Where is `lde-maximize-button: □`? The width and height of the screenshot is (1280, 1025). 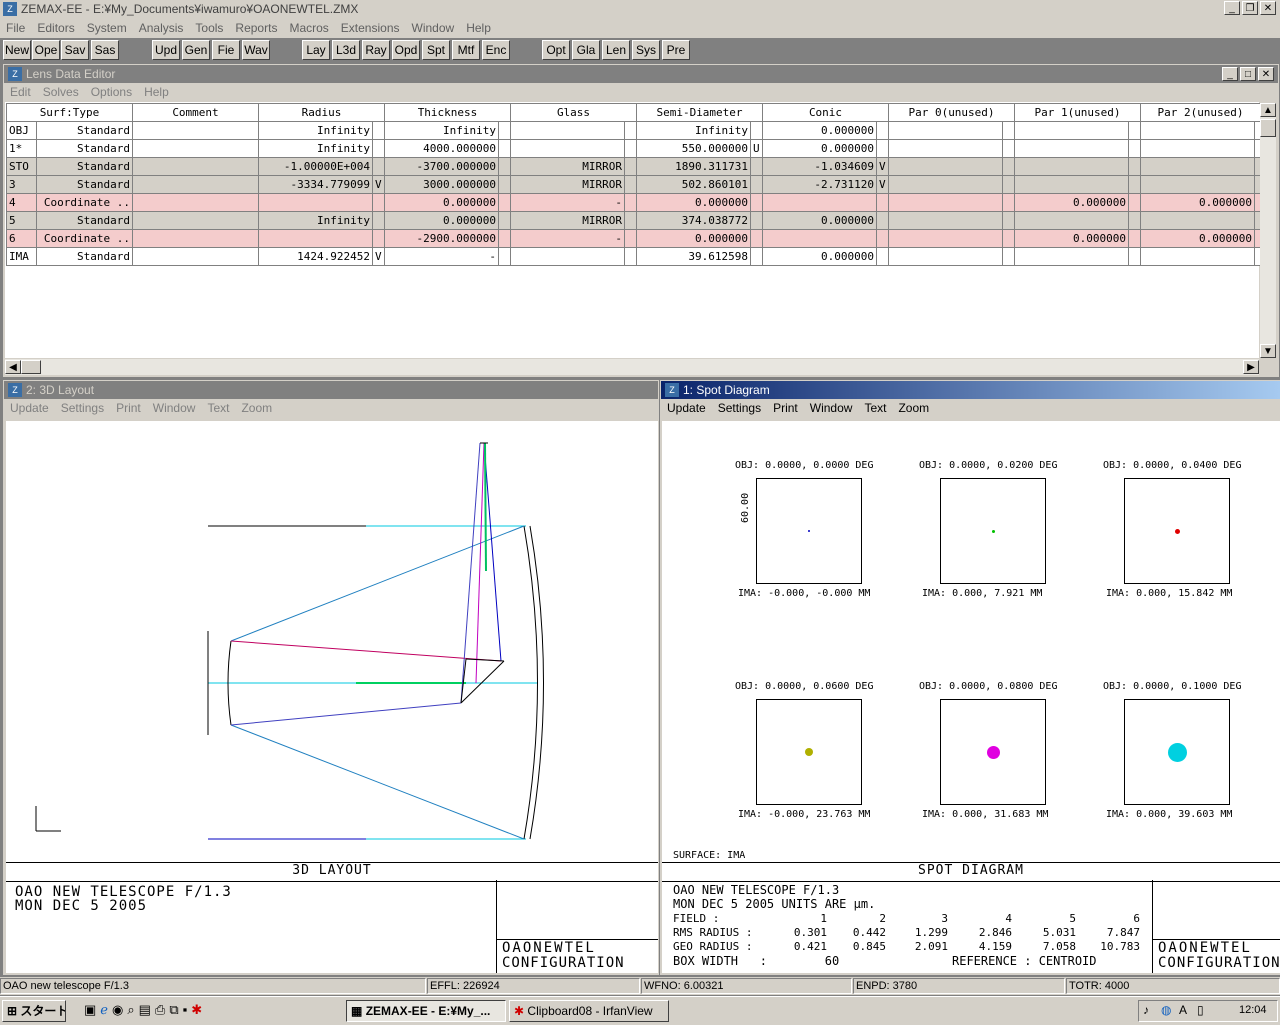 lde-maximize-button: □ is located at coordinates (1248, 74).